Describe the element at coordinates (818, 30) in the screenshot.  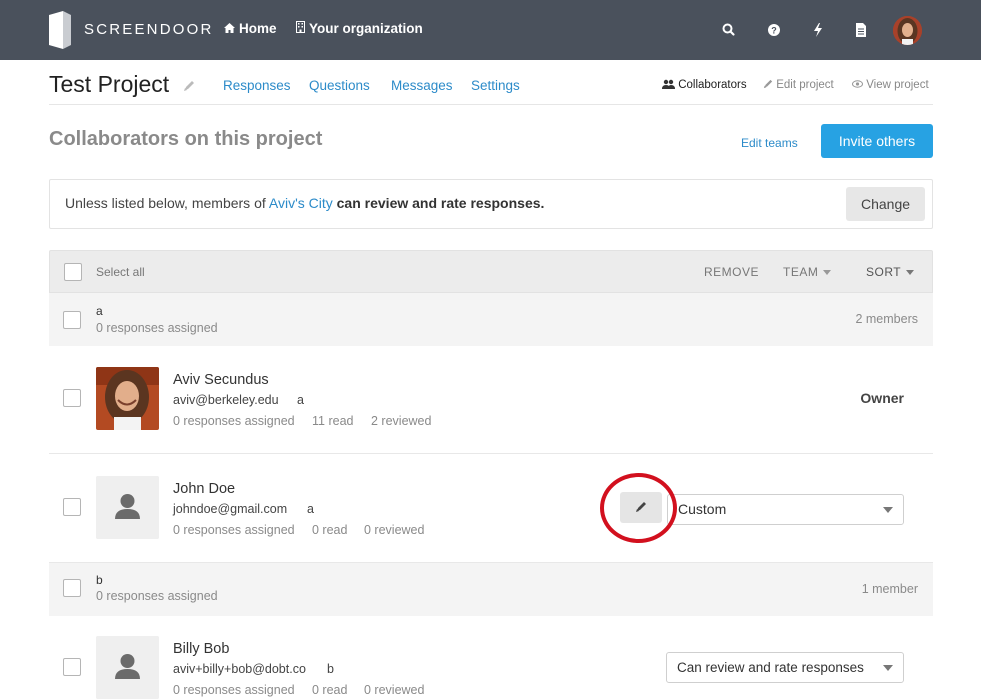
I see `bolt-icon` at that location.